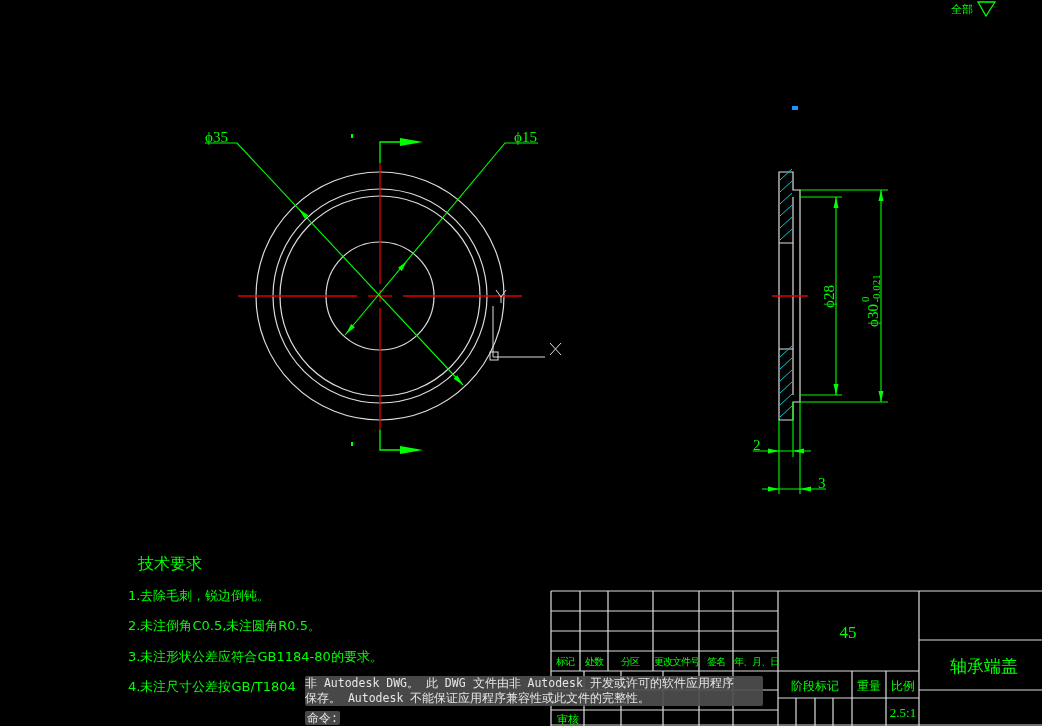 The height and width of the screenshot is (726, 1042). I want to click on triangle-icon, so click(986, 9).